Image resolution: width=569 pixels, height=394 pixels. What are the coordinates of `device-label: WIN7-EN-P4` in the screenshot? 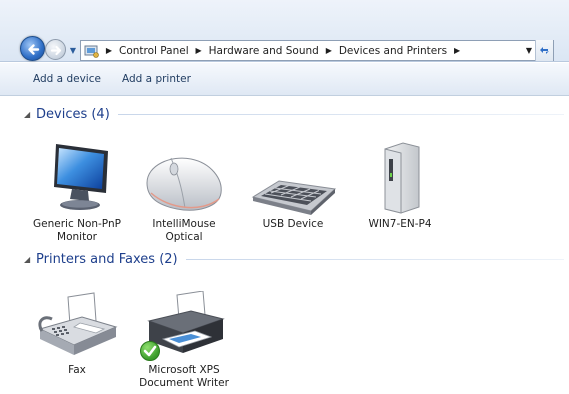 It's located at (400, 224).